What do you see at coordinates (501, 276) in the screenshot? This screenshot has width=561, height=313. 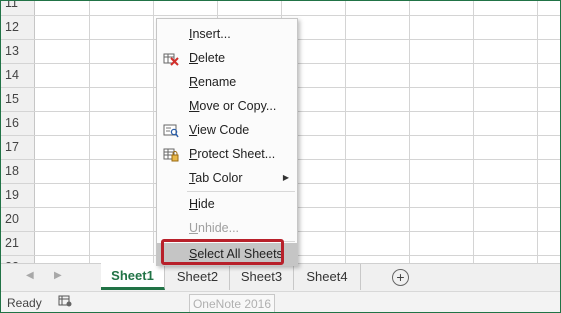 I see `horizontal-scrollbar` at bounding box center [501, 276].